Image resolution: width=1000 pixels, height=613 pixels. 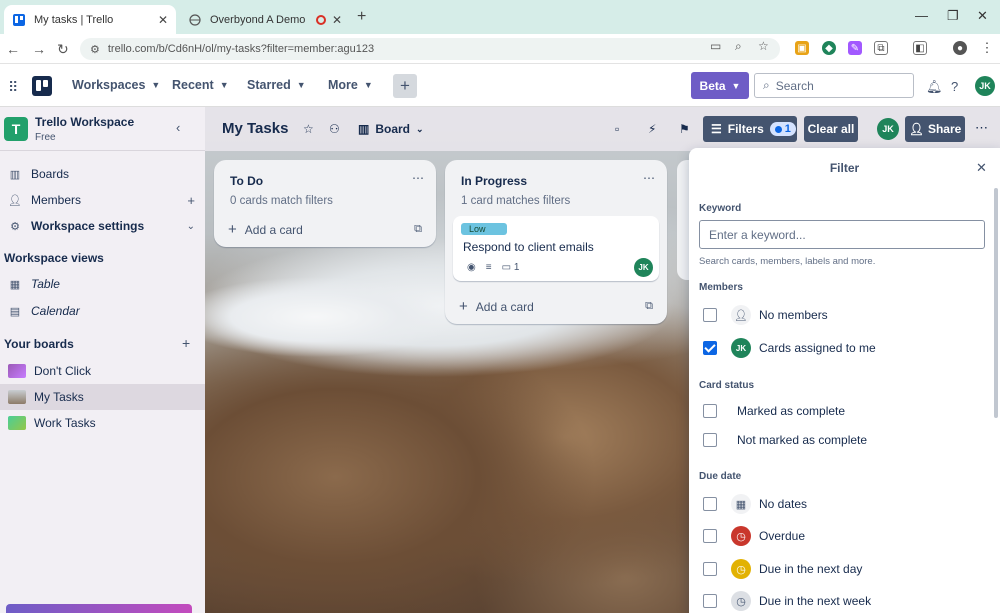 I want to click on new-tab-button: +, so click(x=361, y=17).